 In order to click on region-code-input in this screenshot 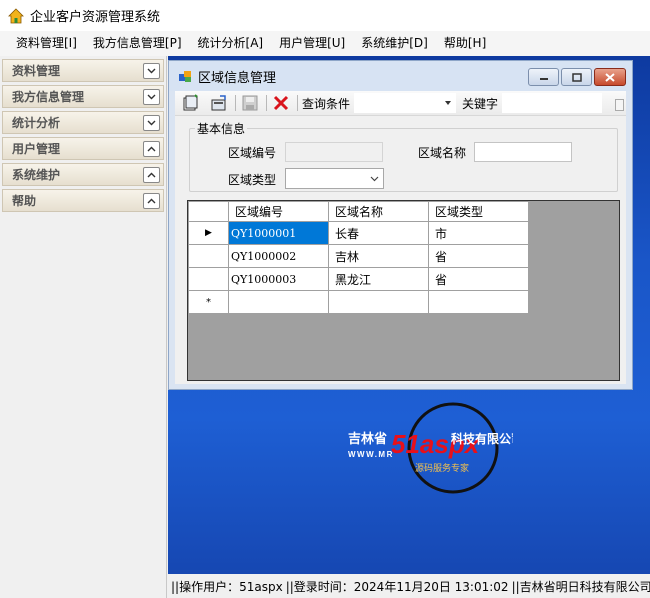, I will do `click(334, 152)`.